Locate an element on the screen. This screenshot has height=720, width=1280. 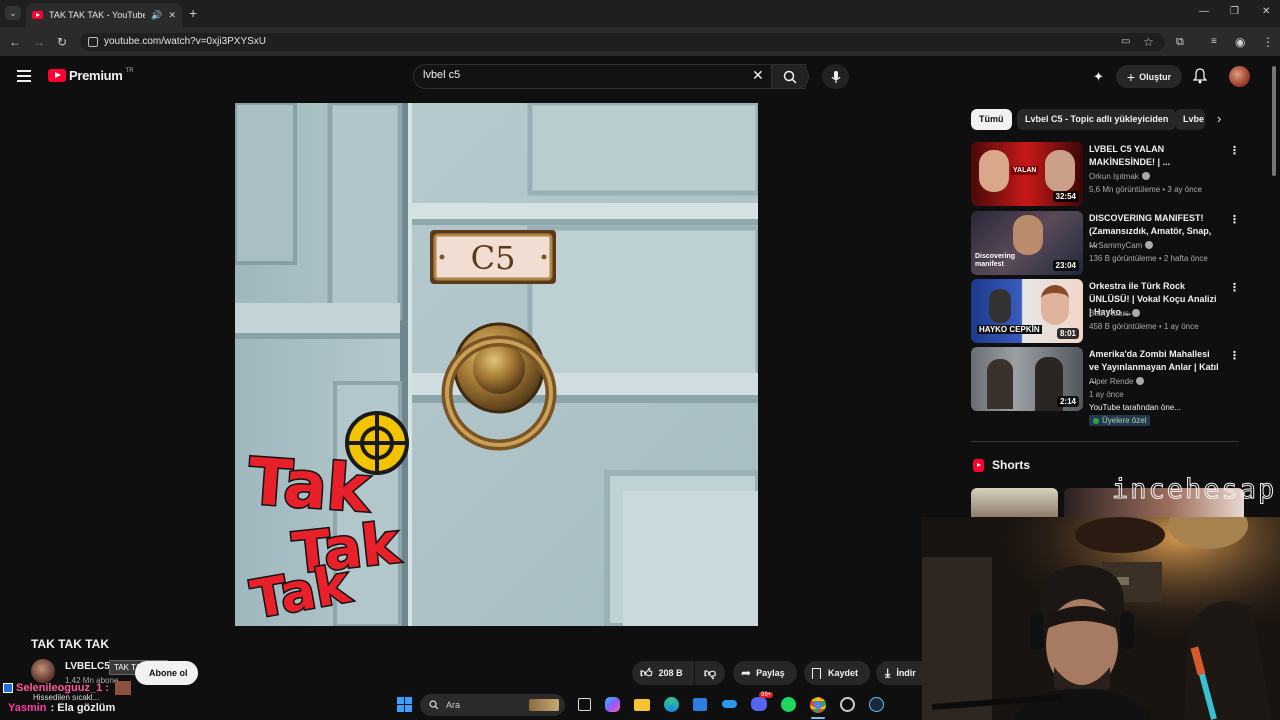
video-thumbnail: Discovering manifest 23:04 is located at coordinates (1027, 243).